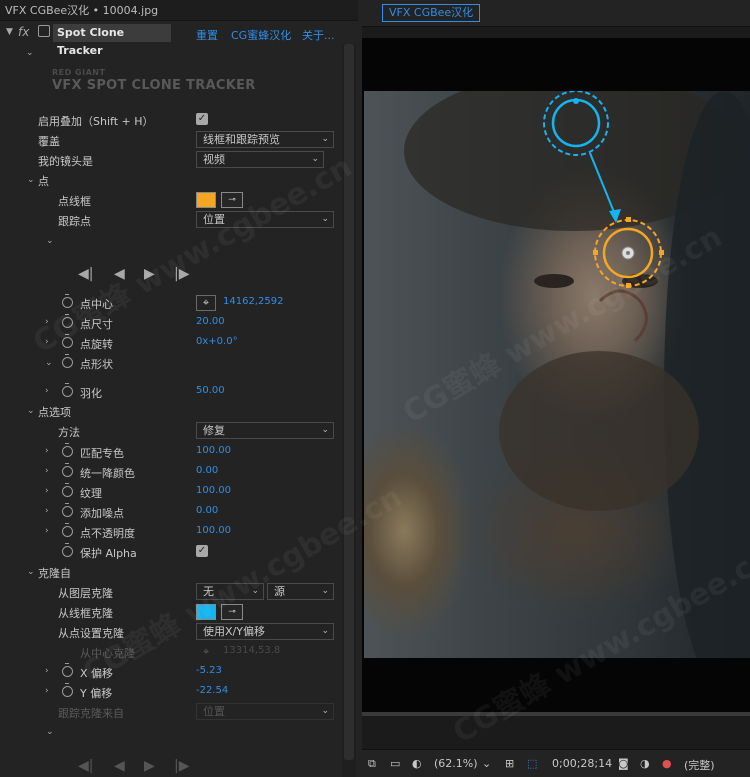 The height and width of the screenshot is (777, 750). I want to click on show-snapshot-icon: ◑, so click(645, 763).